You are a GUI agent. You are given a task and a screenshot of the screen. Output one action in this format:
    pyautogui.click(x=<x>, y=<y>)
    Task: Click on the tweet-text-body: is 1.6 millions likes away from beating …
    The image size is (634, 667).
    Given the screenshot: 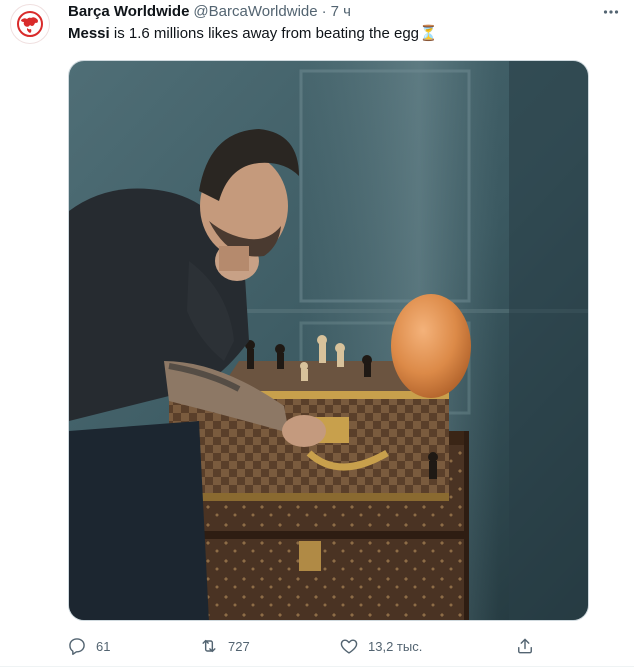 What is the action you would take?
    pyautogui.click(x=264, y=33)
    